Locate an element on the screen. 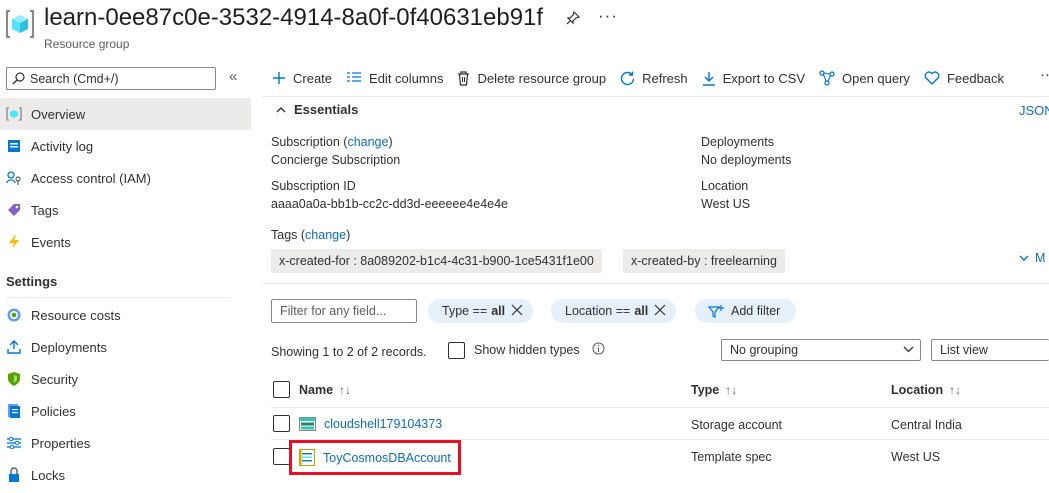  essentials-toggle: Essentials is located at coordinates (317, 109).